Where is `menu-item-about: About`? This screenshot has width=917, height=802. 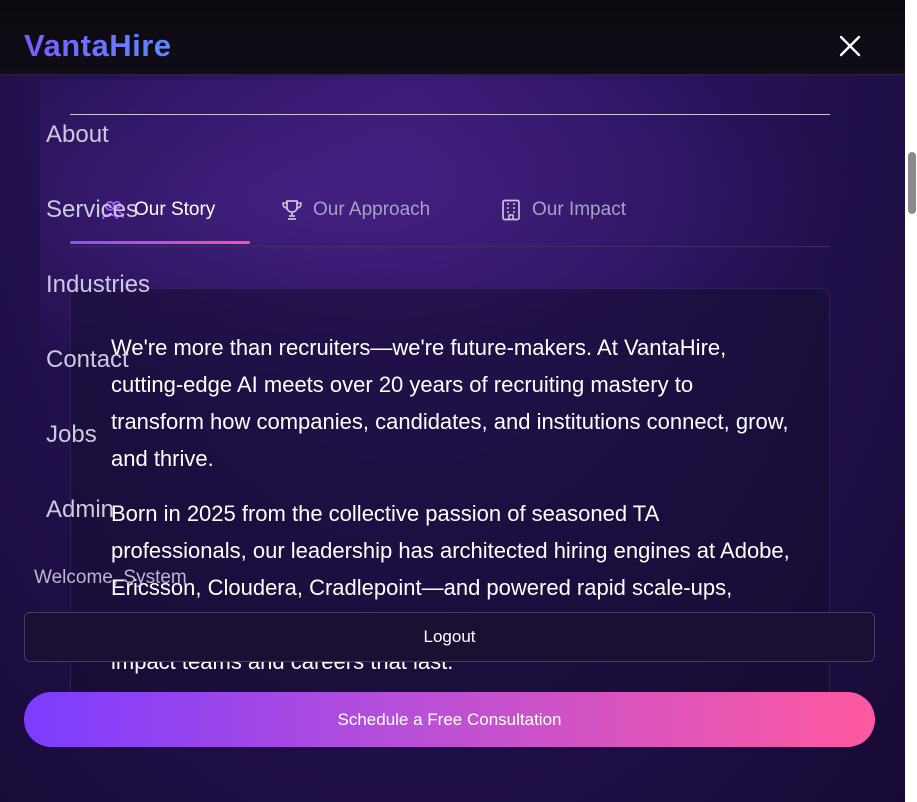
menu-item-about: About is located at coordinates (77, 135).